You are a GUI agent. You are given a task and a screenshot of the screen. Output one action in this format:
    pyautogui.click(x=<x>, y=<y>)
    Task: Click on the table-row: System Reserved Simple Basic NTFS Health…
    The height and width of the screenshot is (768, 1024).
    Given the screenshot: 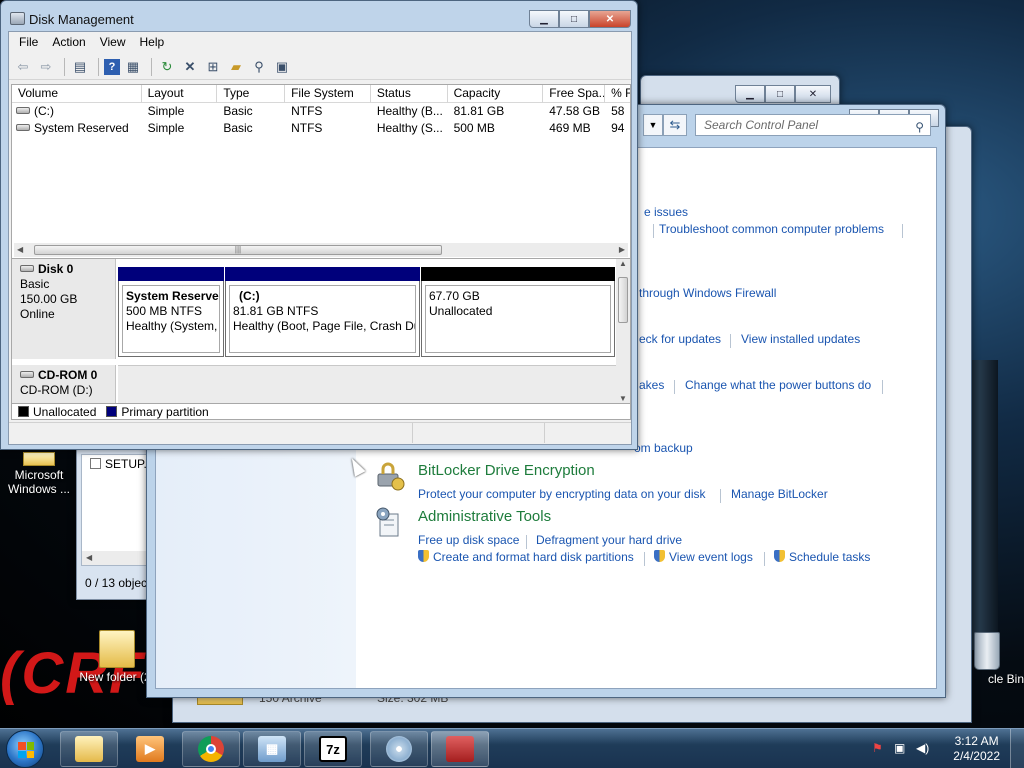 What is the action you would take?
    pyautogui.click(x=321, y=128)
    